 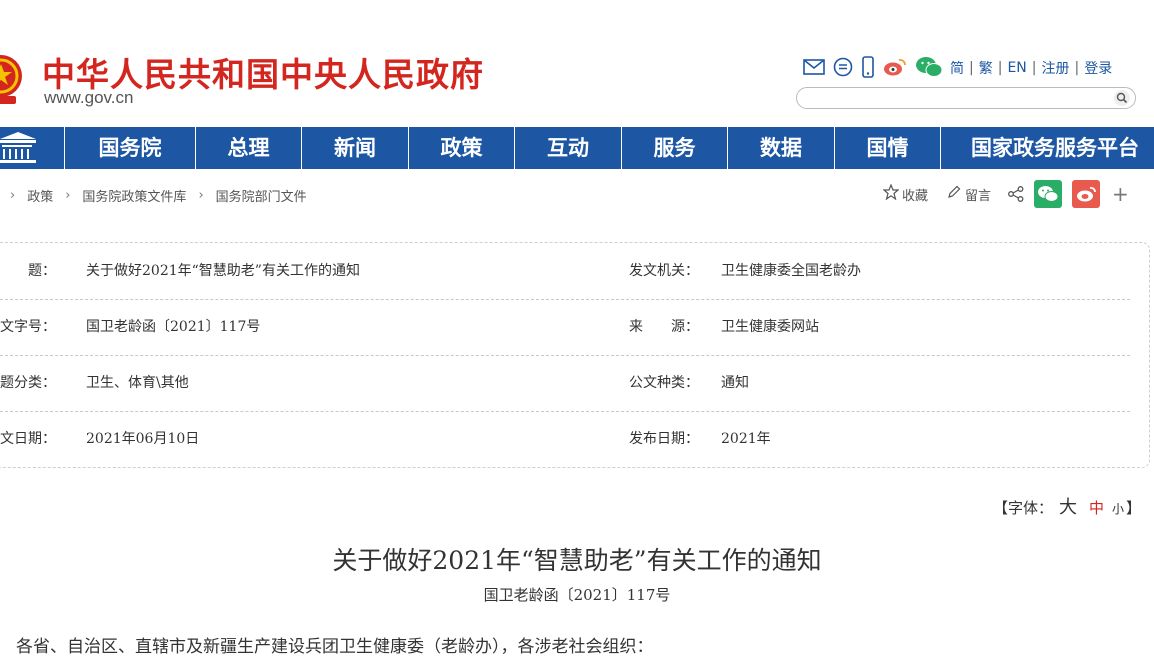 I want to click on mobile-icon, so click(x=868, y=67).